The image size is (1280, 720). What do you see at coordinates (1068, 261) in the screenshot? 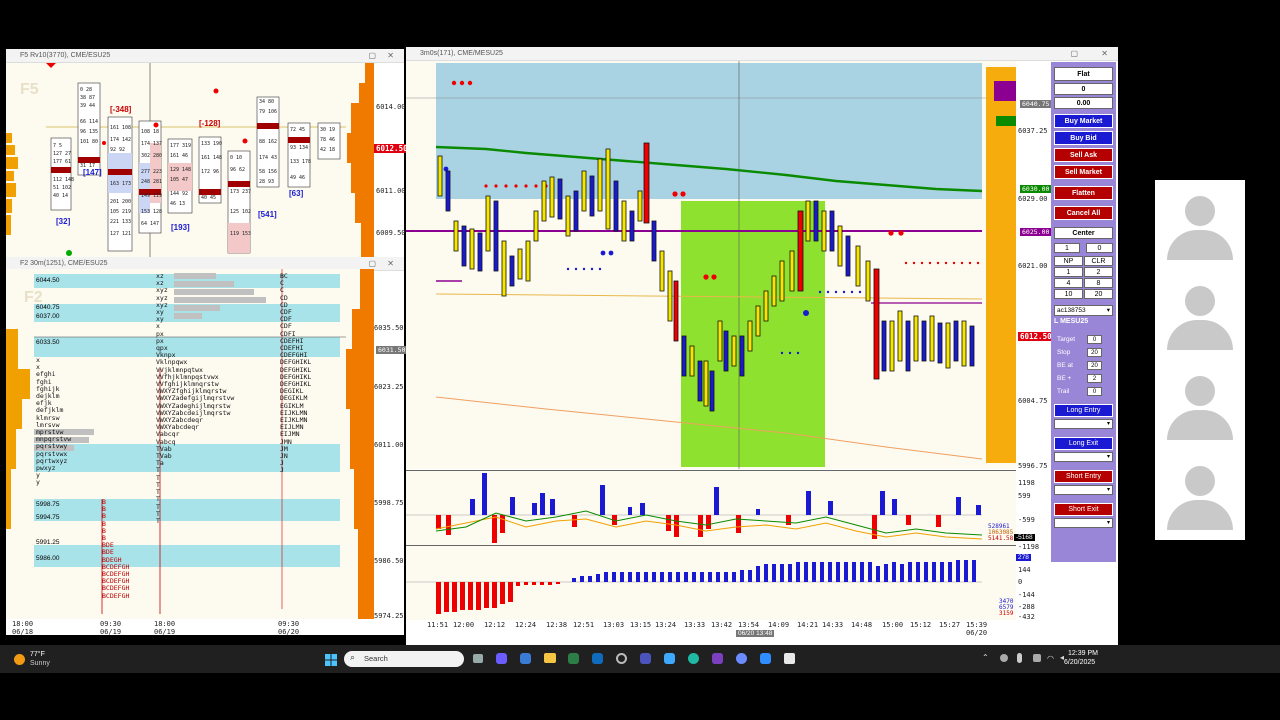
I see `np-button: NP` at bounding box center [1068, 261].